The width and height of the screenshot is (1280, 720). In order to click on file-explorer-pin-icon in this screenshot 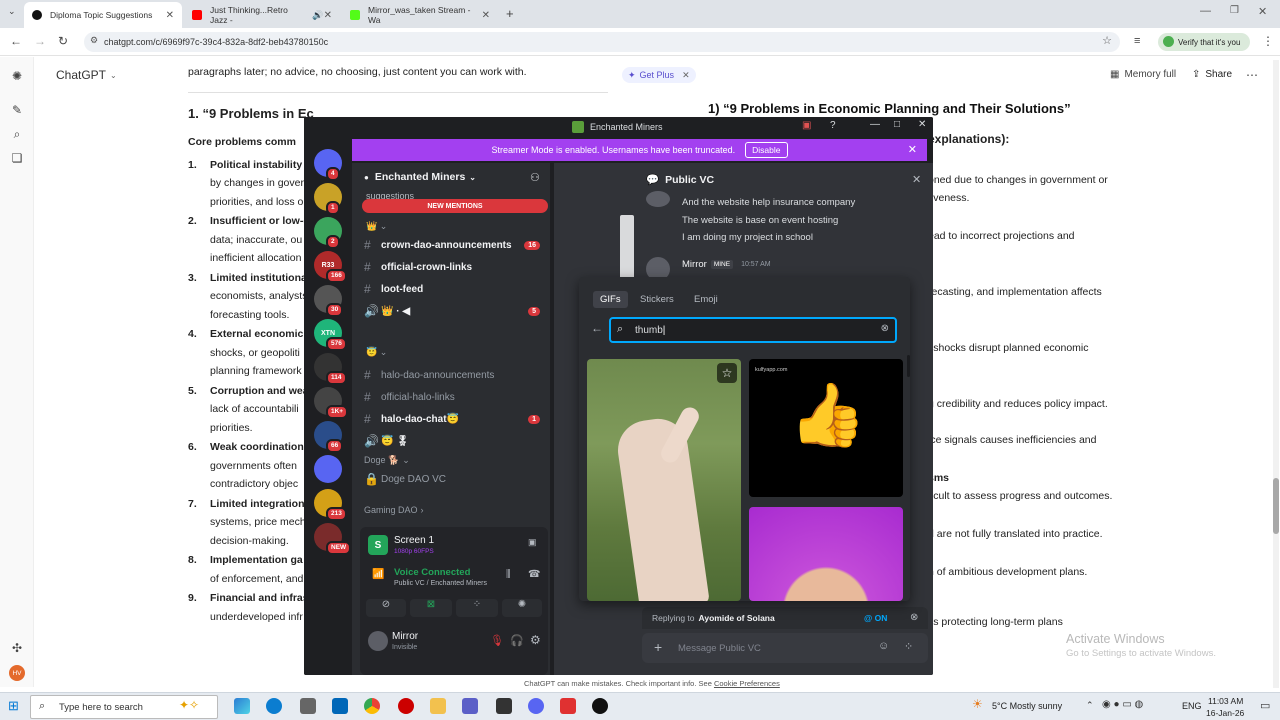, I will do `click(308, 706)`.